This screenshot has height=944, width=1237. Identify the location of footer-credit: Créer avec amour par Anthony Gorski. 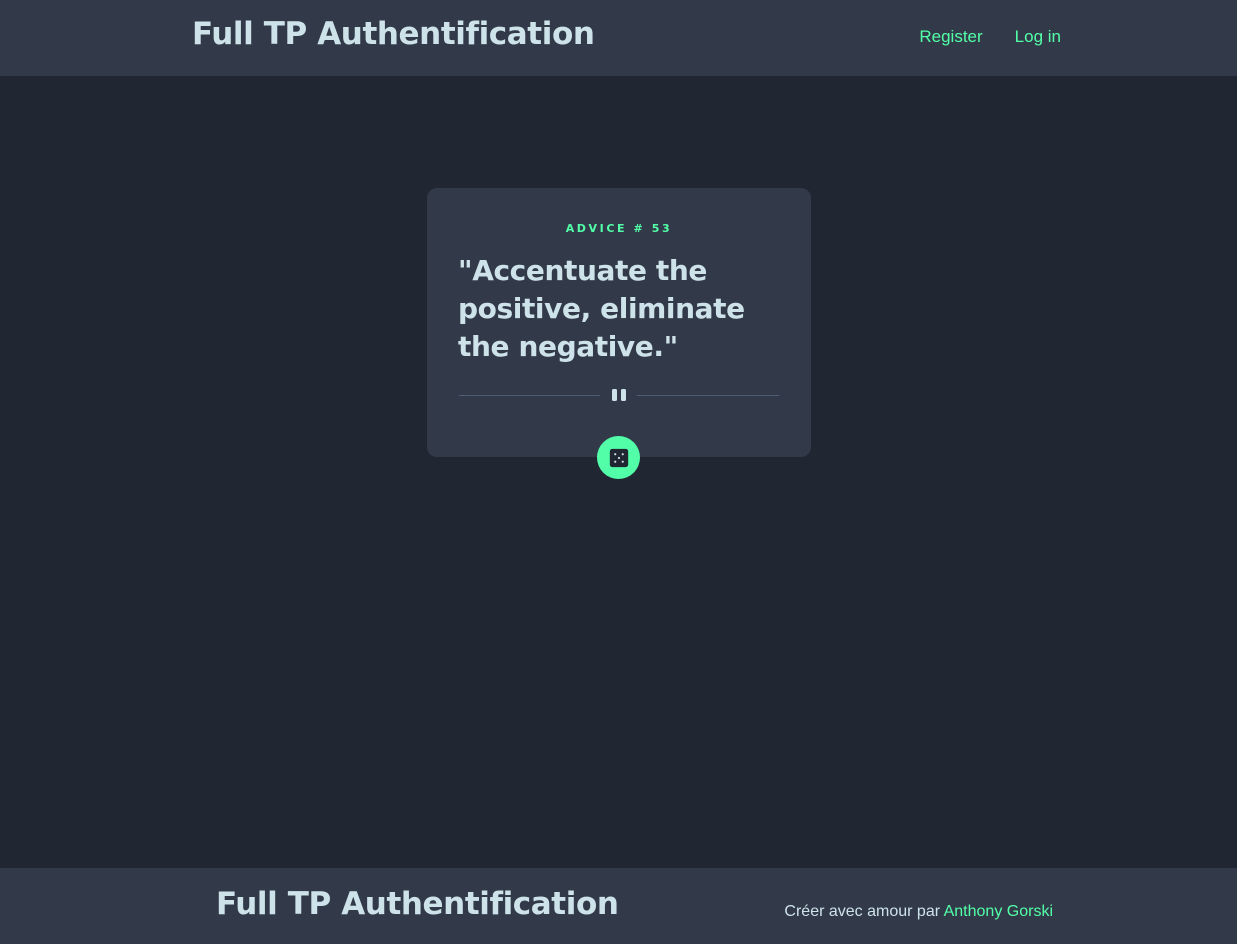
(918, 912).